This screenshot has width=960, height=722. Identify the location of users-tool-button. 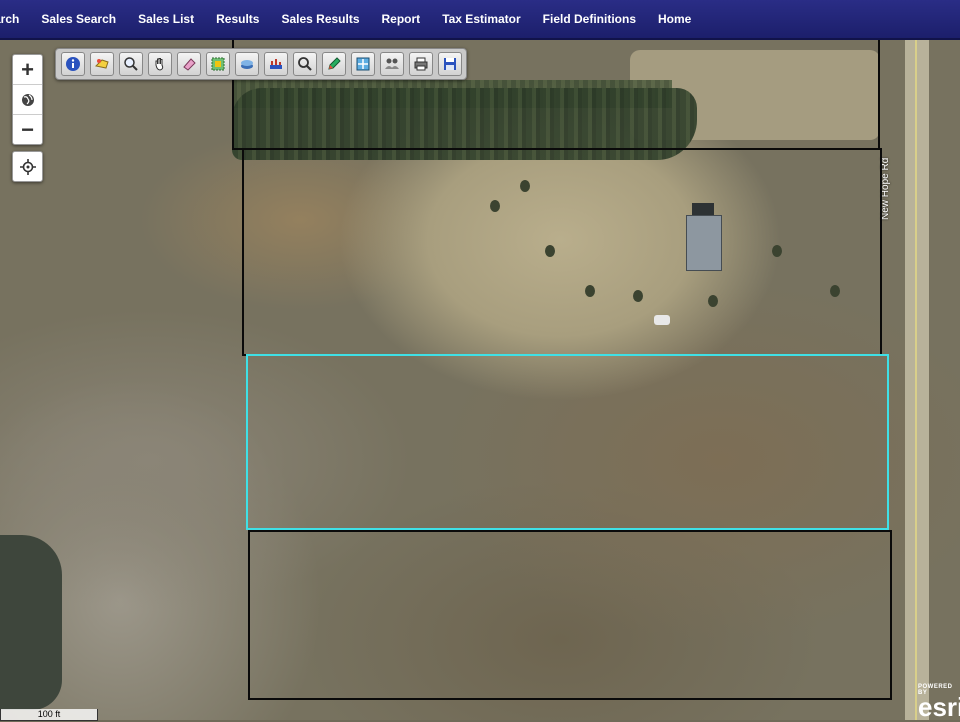
(391, 64).